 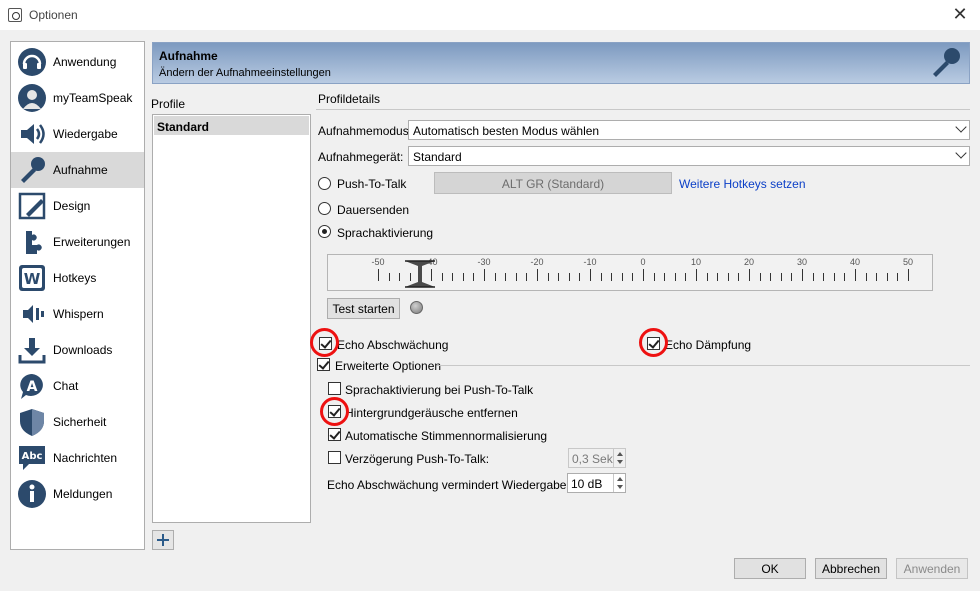 What do you see at coordinates (33, 170) in the screenshot?
I see `microphone-icon` at bounding box center [33, 170].